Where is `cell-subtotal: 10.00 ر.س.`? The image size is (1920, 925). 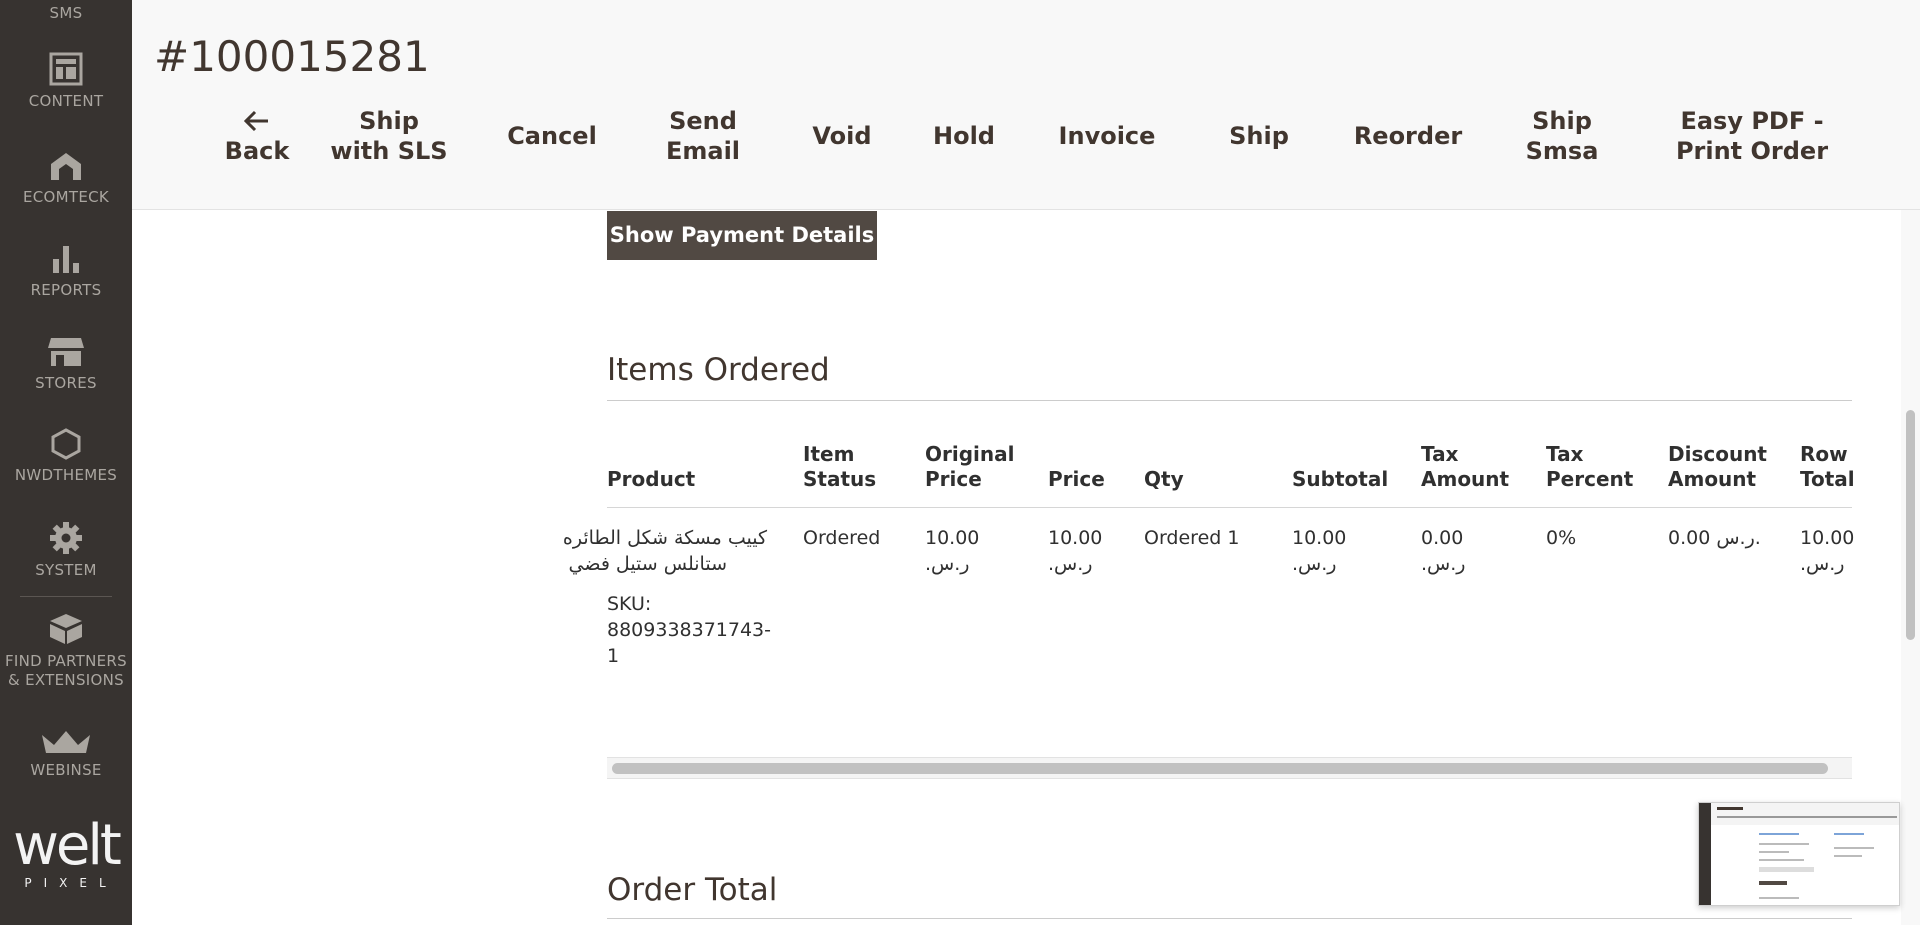
cell-subtotal: 10.00 ر.س. is located at coordinates (1319, 551).